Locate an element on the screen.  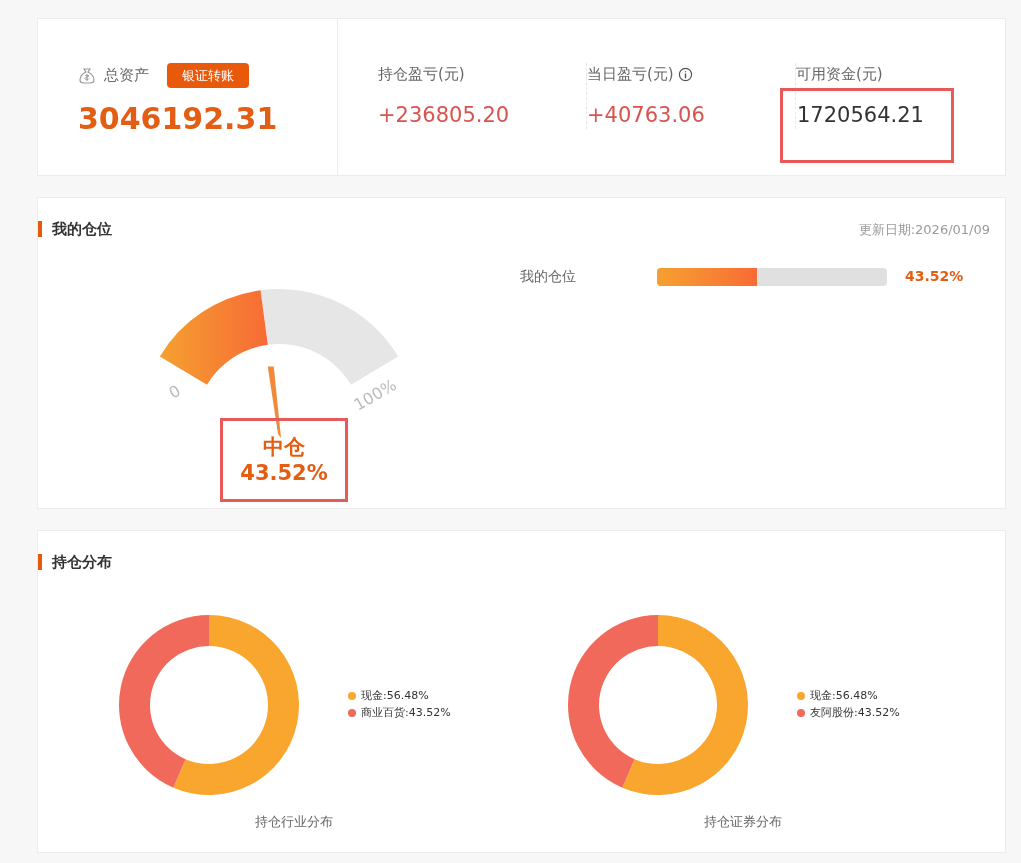
total-assets-value: 3046192.31 is located at coordinates (178, 119).